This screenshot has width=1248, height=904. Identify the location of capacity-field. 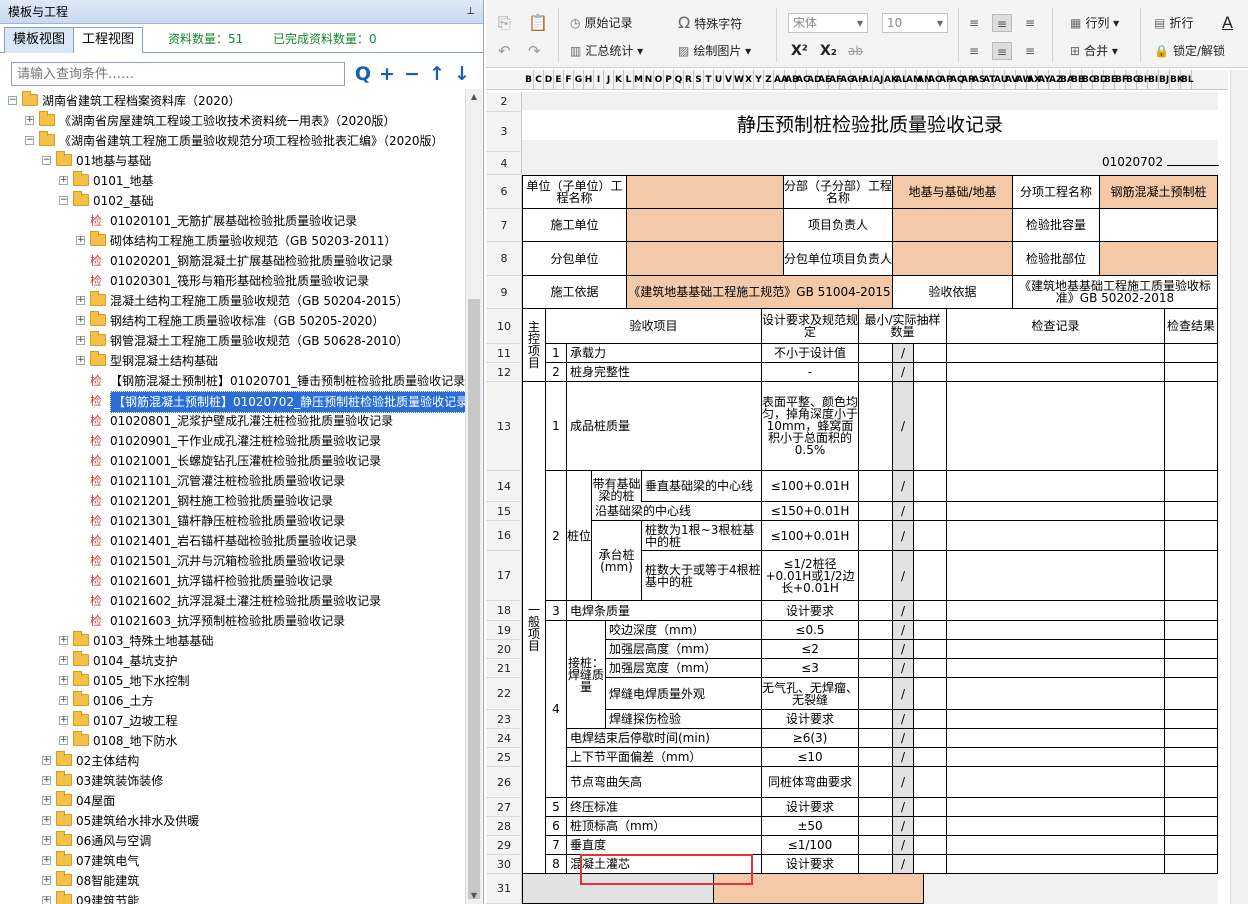
(1159, 225).